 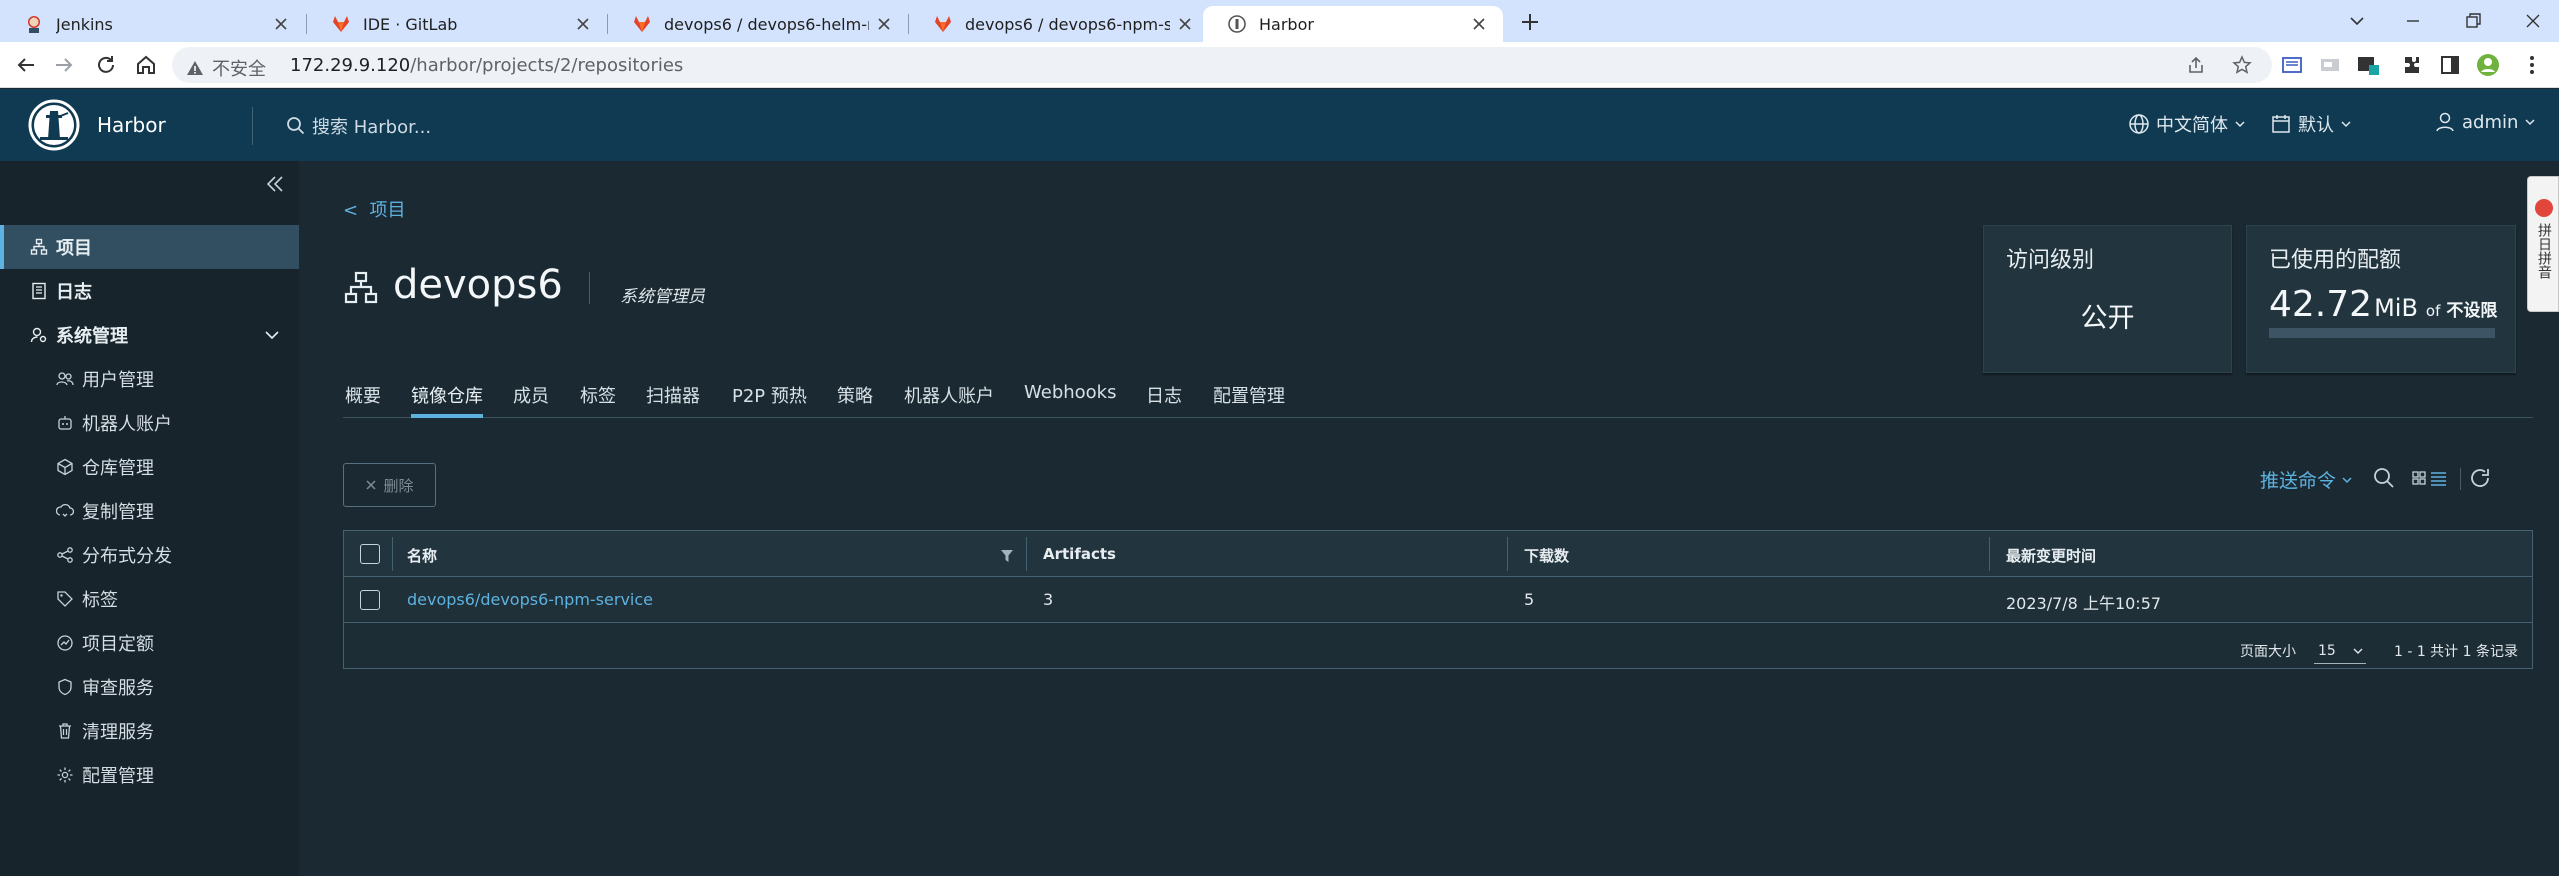 What do you see at coordinates (422, 555) in the screenshot?
I see `column-header-name: 名称` at bounding box center [422, 555].